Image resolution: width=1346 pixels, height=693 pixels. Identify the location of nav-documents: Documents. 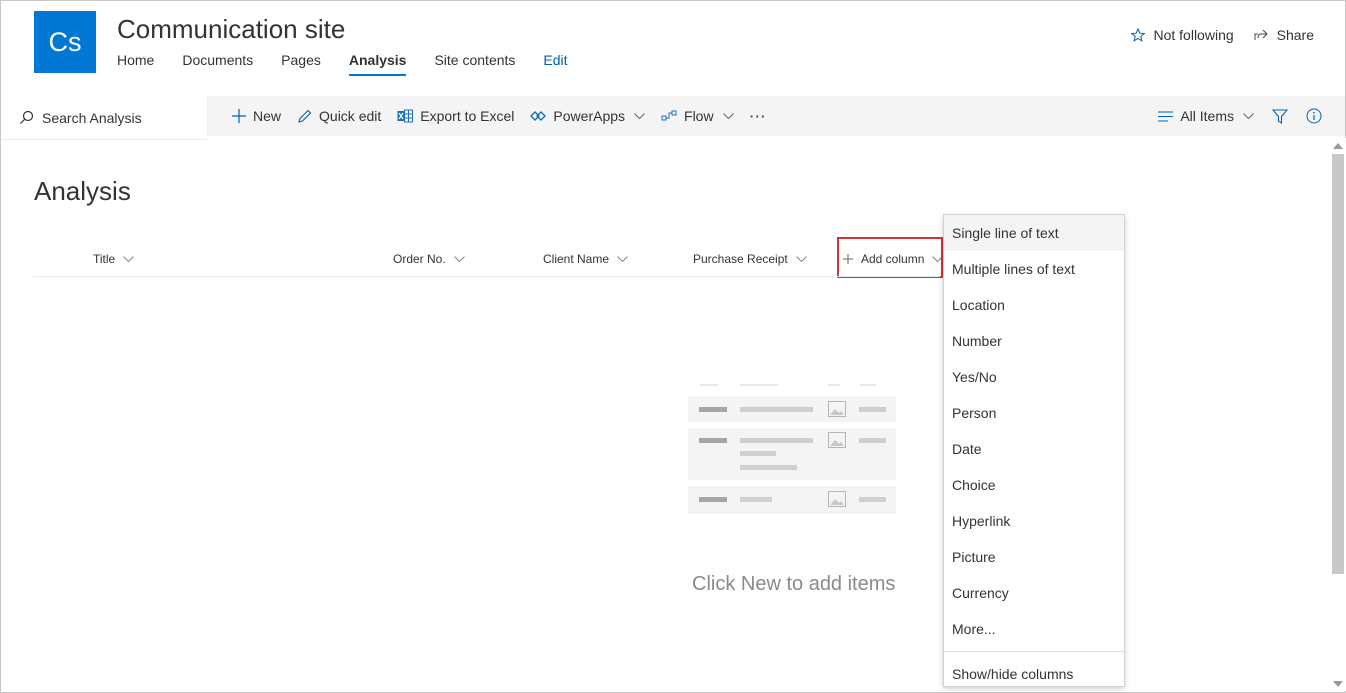
(217, 64).